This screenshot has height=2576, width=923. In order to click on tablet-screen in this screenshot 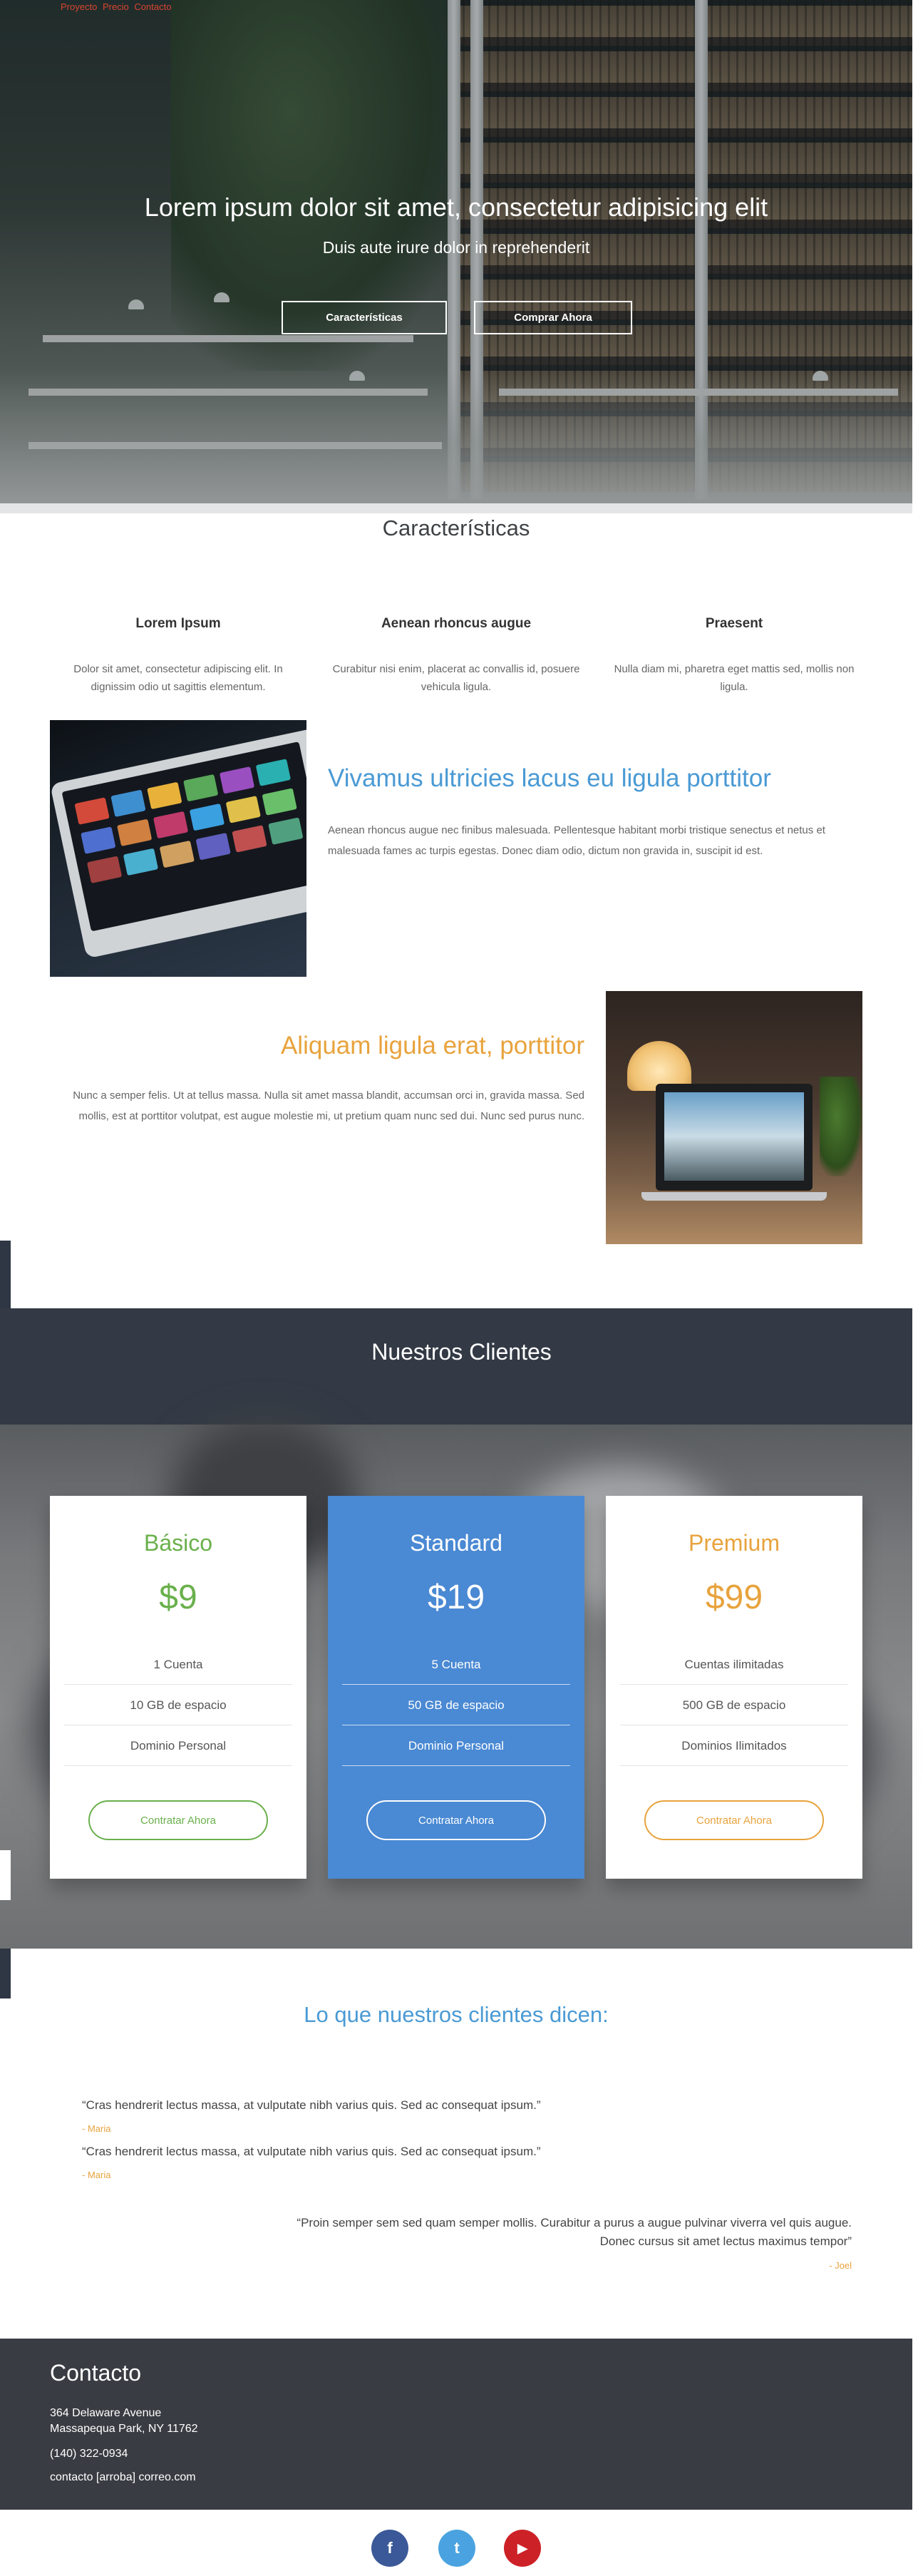, I will do `click(183, 837)`.